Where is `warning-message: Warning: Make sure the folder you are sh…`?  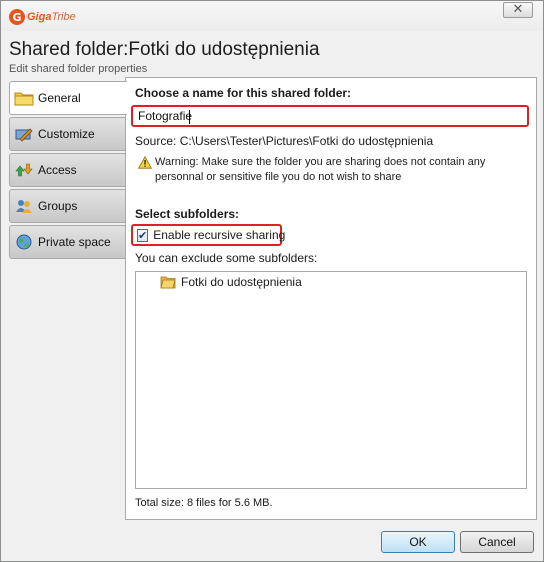 warning-message: Warning: Make sure the folder you are sh… is located at coordinates (328, 170).